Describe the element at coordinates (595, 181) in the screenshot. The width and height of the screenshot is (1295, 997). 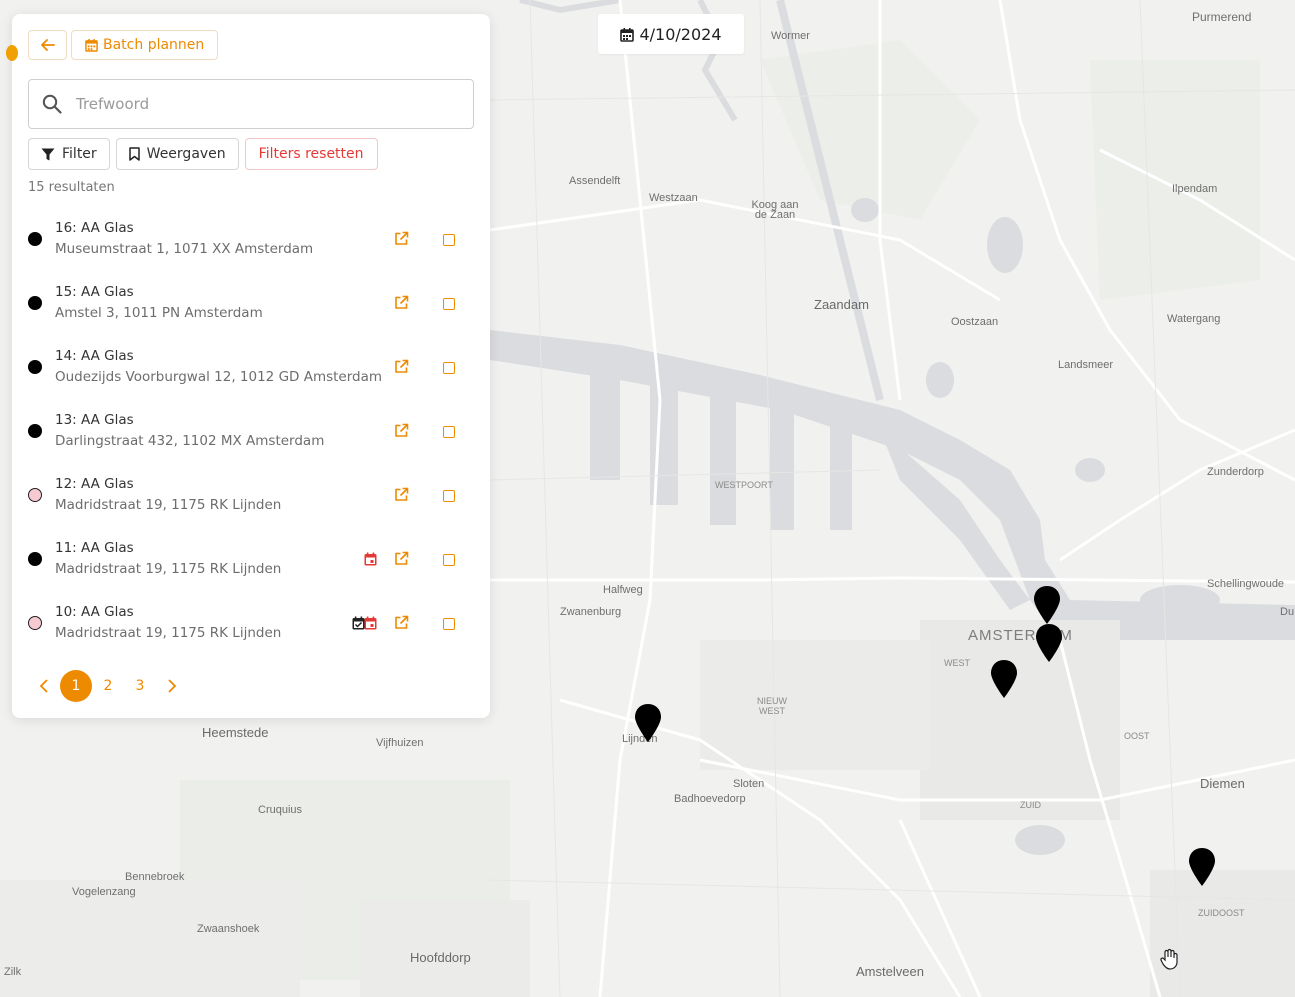
I see `map-label: Assendelft` at that location.